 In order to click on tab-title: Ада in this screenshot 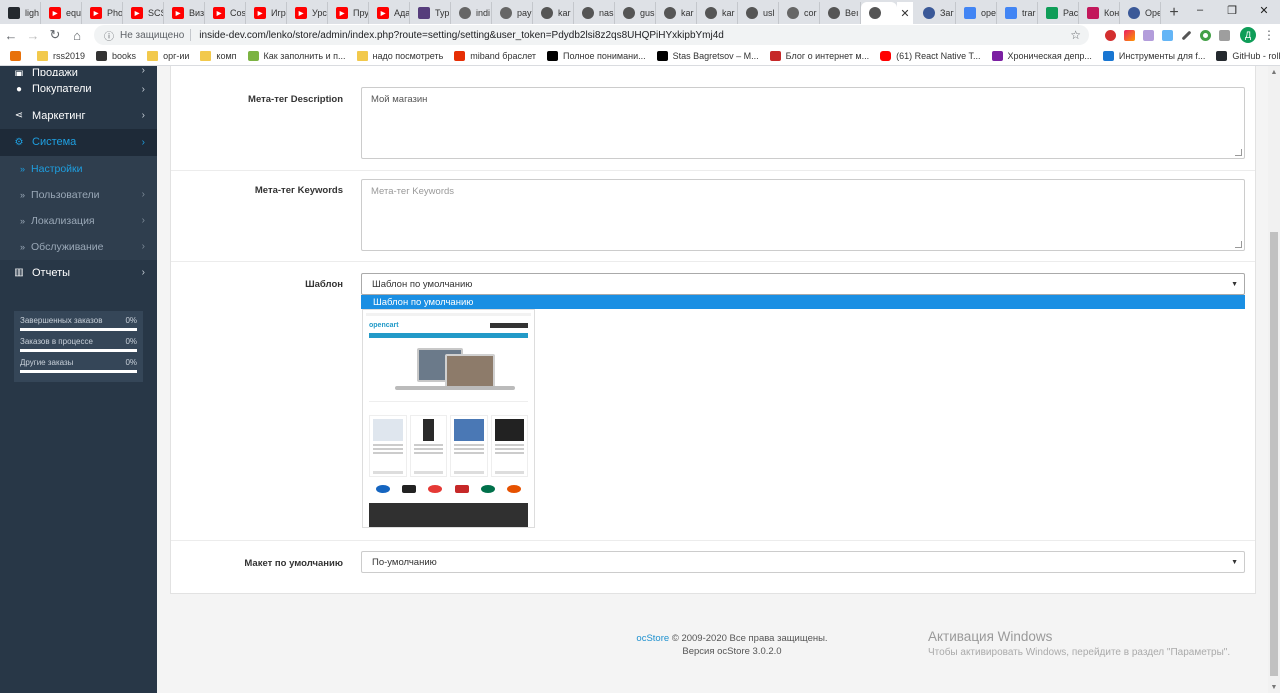, I will do `click(401, 13)`.